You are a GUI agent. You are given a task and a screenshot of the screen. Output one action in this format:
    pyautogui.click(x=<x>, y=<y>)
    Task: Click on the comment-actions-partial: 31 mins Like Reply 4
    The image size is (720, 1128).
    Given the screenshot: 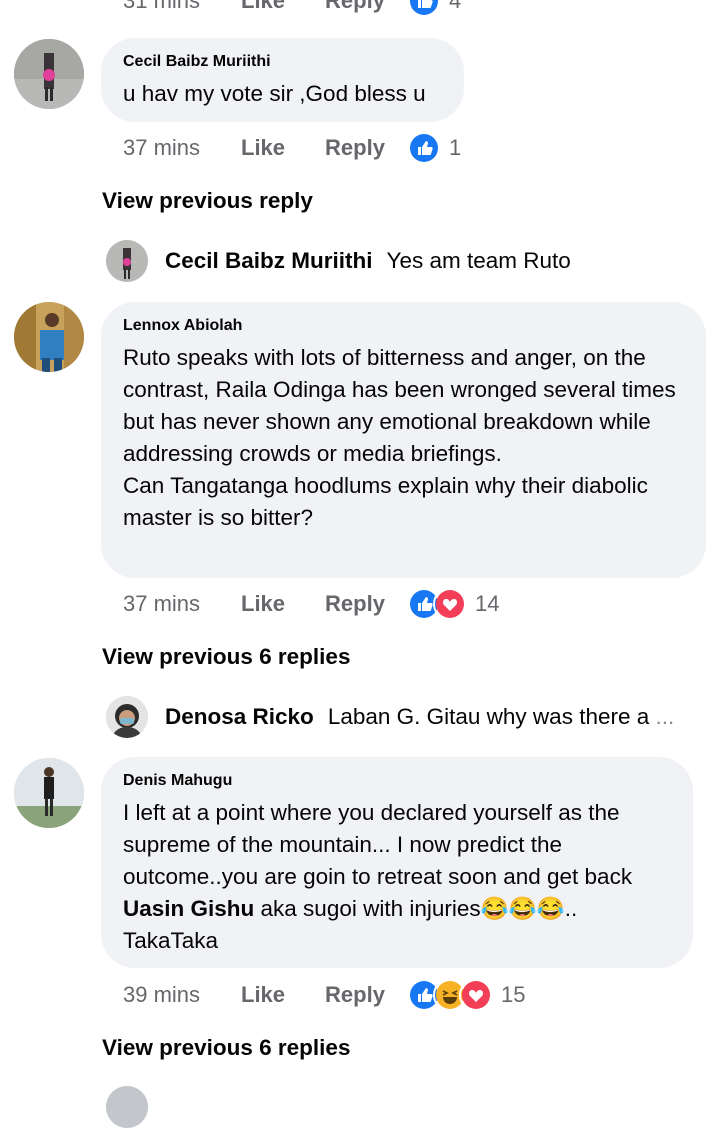 What is the action you would take?
    pyautogui.click(x=292, y=9)
    